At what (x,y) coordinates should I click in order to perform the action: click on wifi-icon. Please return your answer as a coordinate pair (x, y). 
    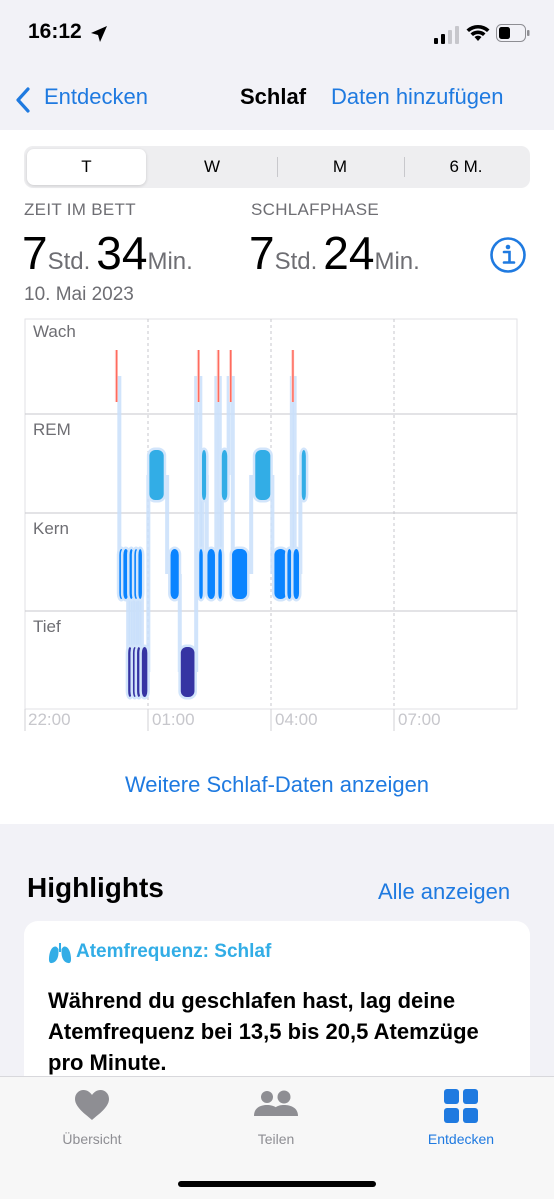
    Looking at the image, I should click on (478, 33).